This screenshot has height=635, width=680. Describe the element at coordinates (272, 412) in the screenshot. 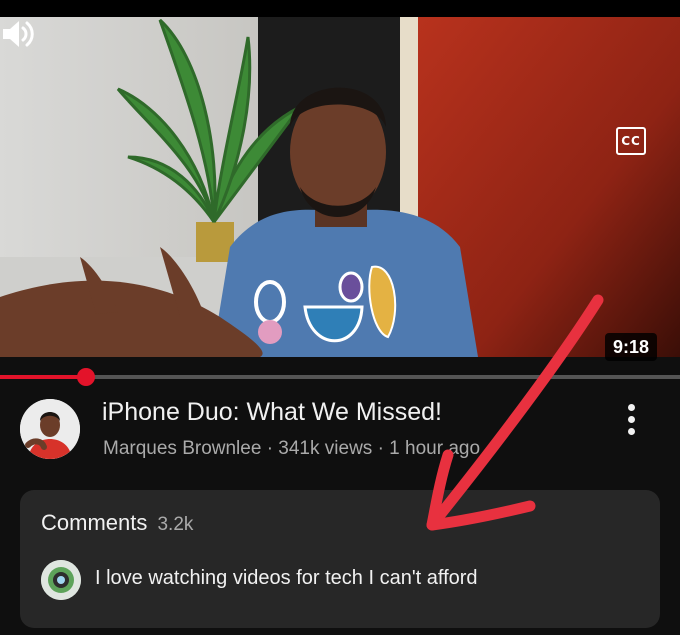

I see `video-title: iPhone Duo: What We Missed!` at that location.